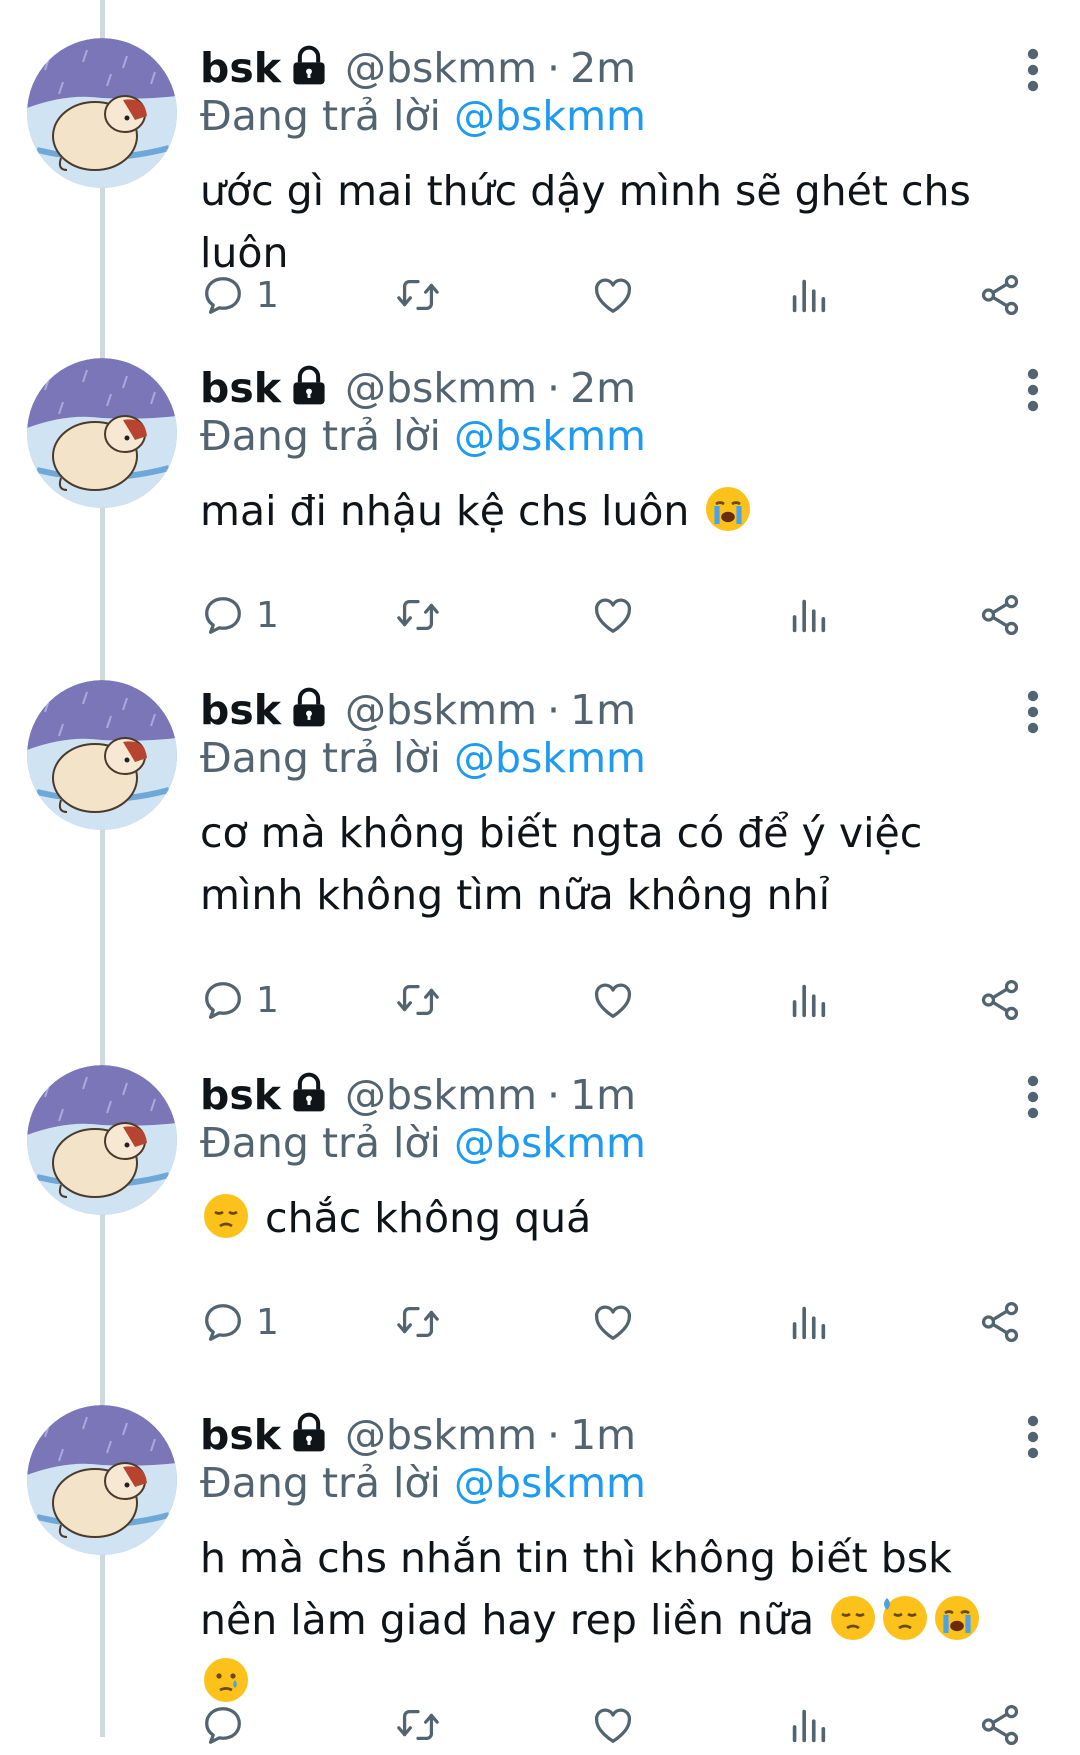  I want to click on tweet-header: bsk @bskmm · 2m, so click(630, 65).